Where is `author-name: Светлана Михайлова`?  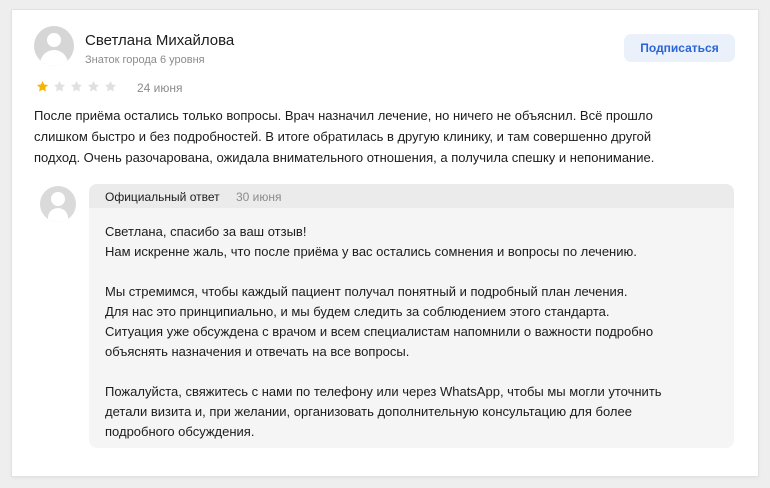 author-name: Светлана Михайлова is located at coordinates (159, 40).